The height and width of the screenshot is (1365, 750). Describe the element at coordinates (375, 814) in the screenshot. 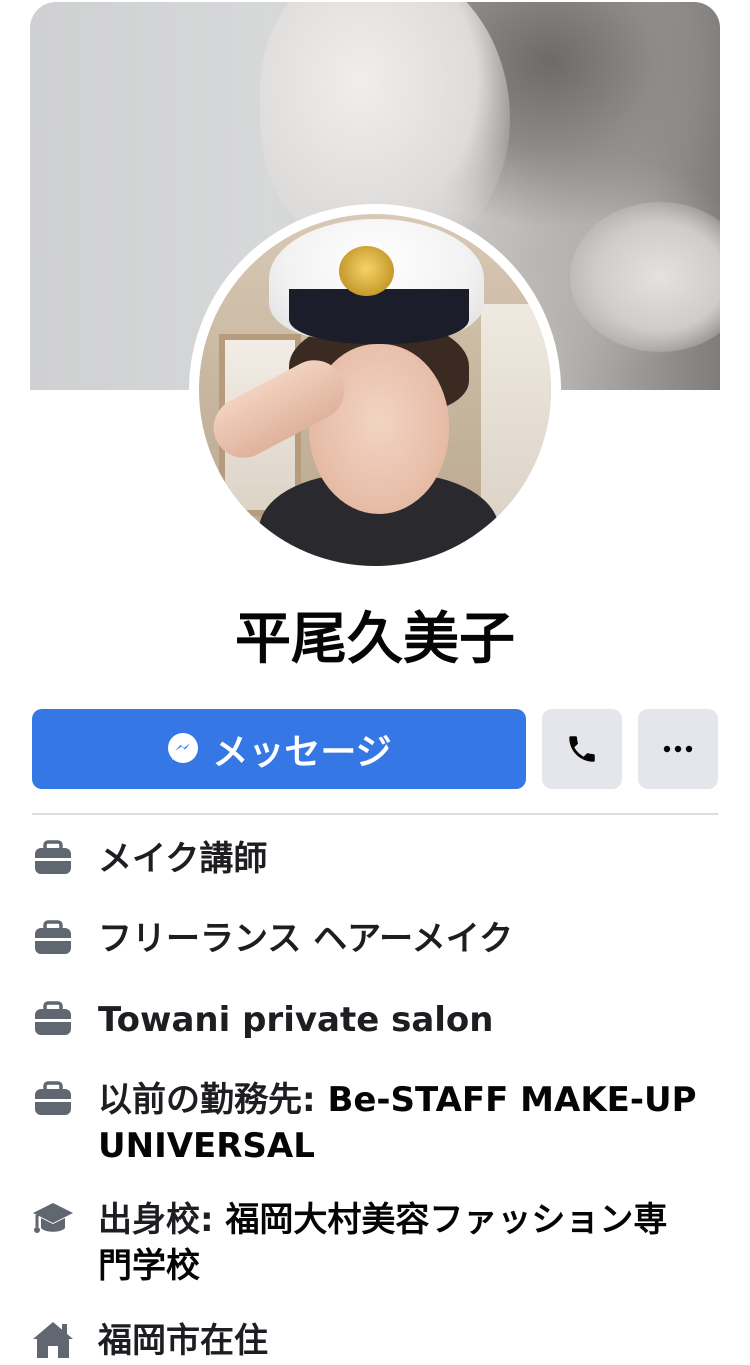

I see `section-divider` at that location.